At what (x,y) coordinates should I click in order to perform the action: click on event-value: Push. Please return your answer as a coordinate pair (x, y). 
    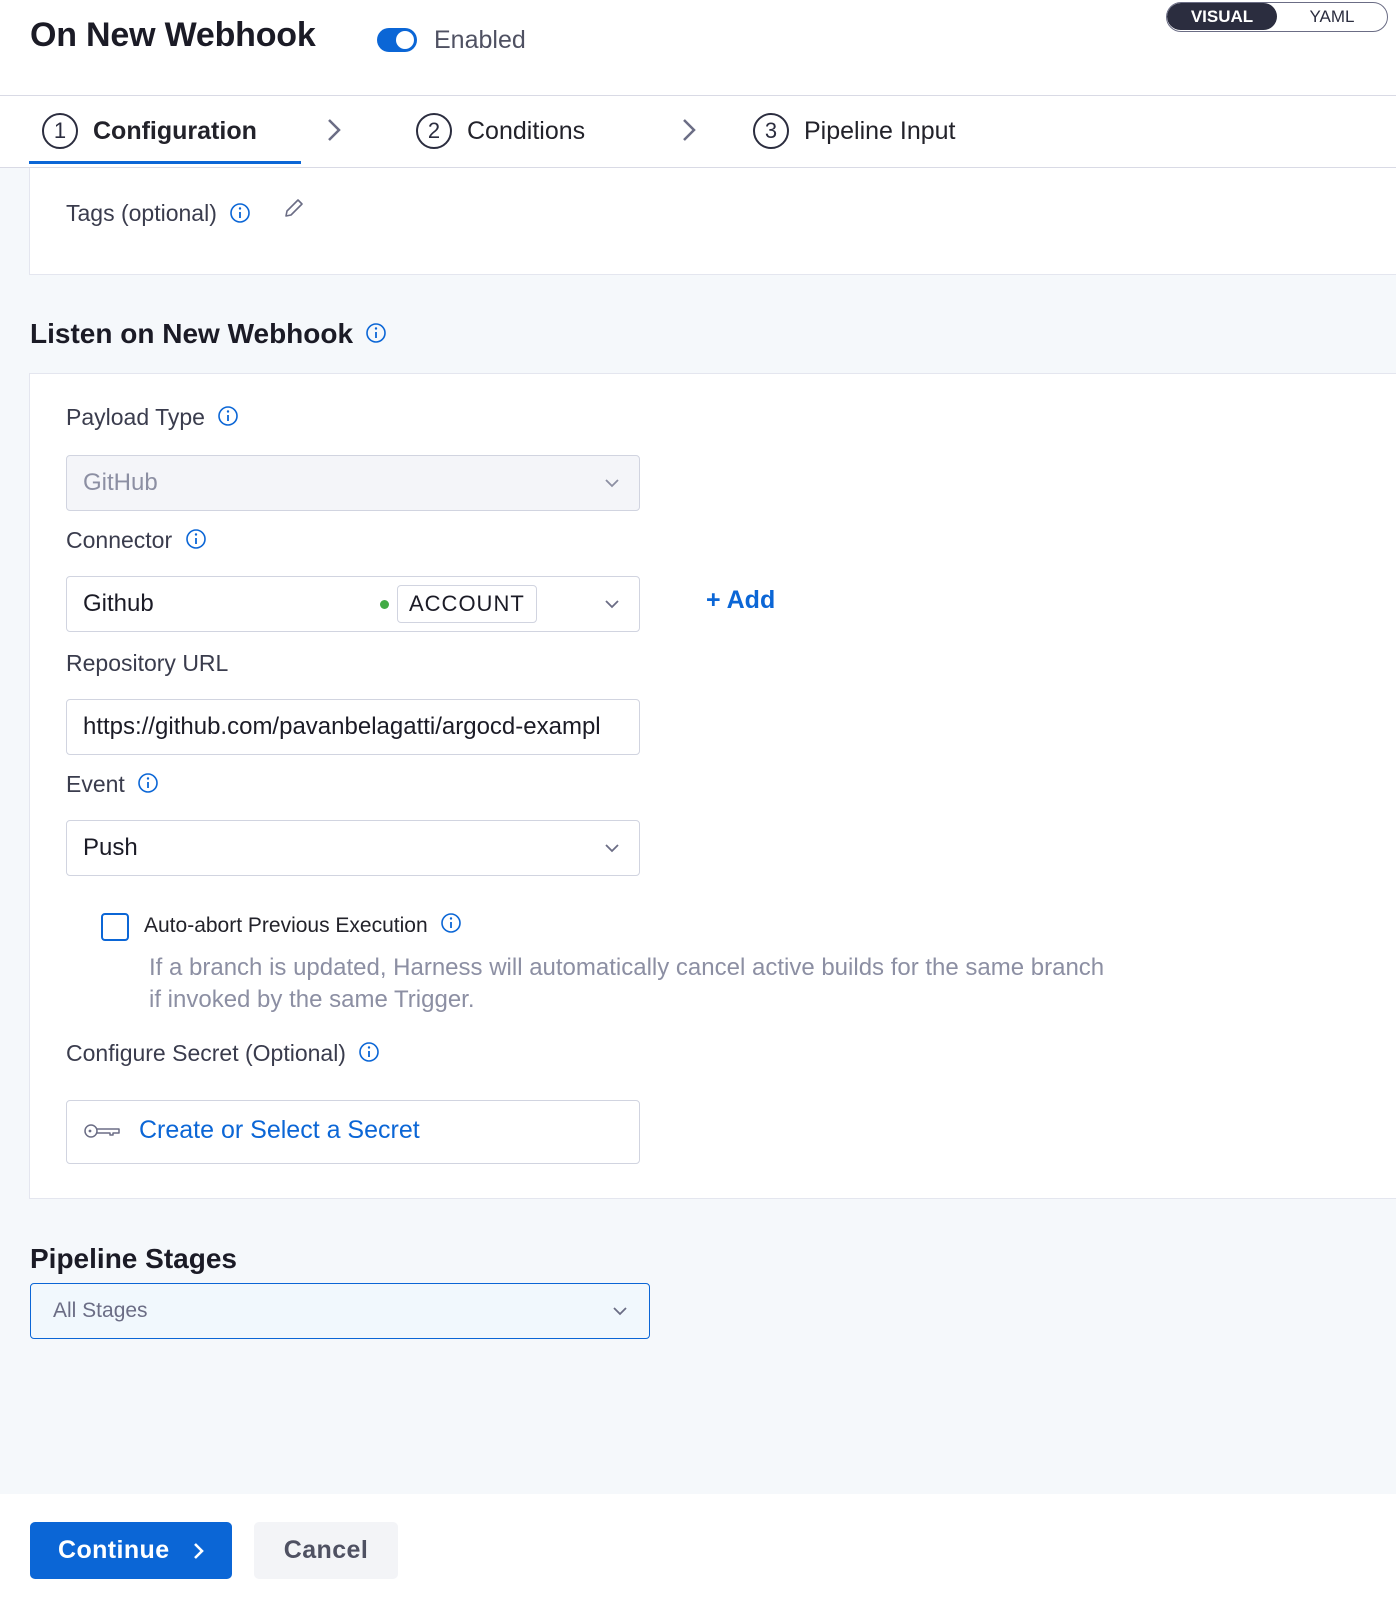
    Looking at the image, I should click on (110, 847).